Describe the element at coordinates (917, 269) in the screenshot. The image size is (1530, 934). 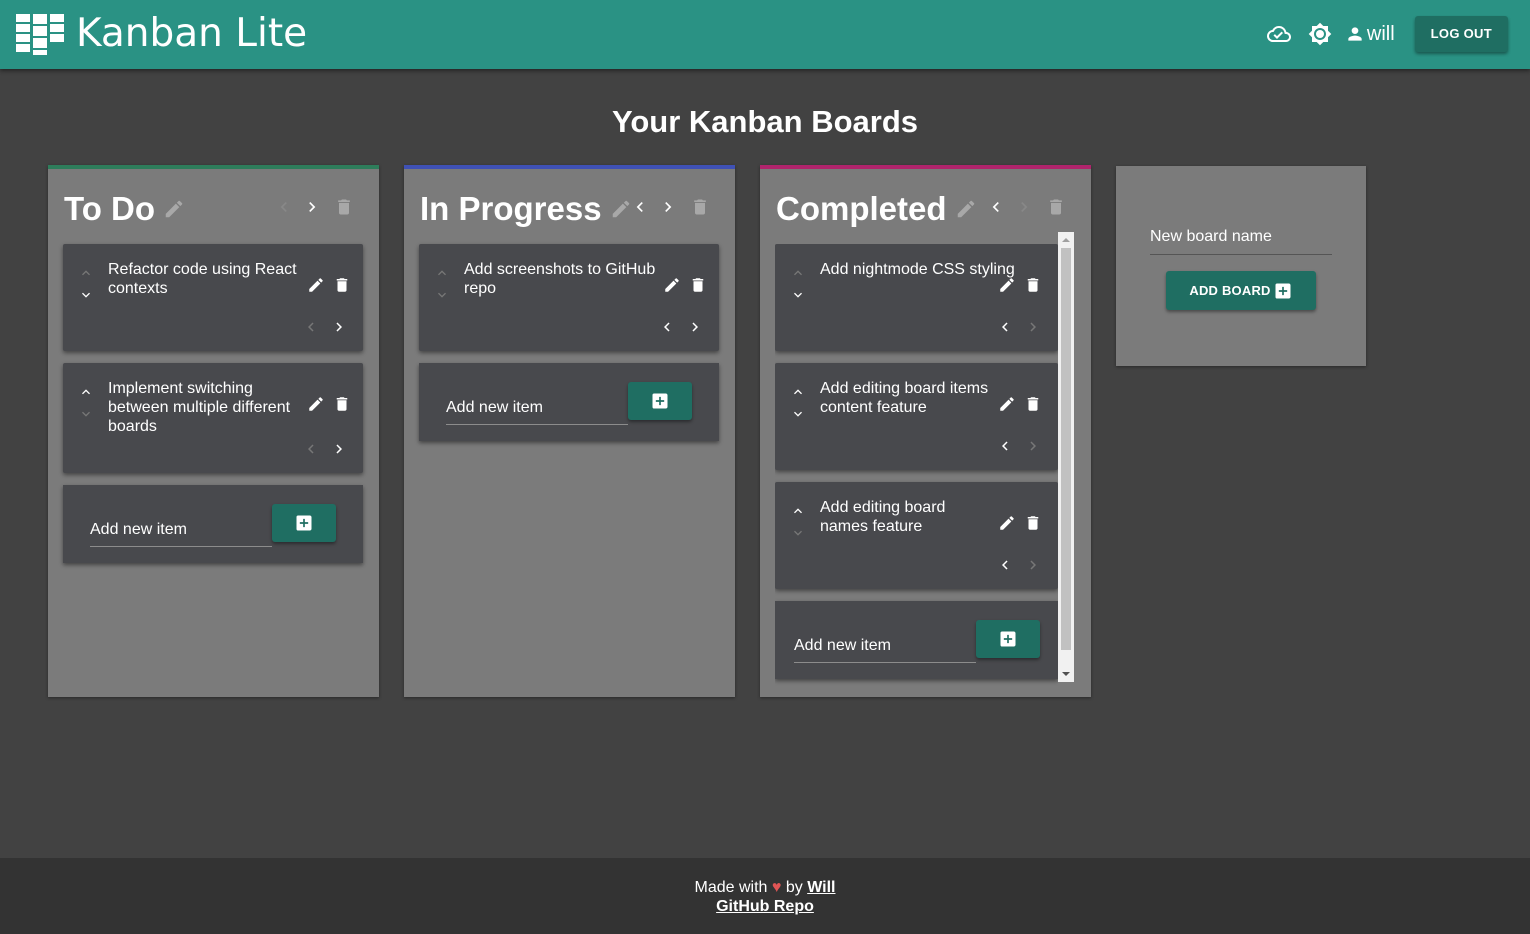
I see `item-text: Add nightmode CSS styling` at that location.